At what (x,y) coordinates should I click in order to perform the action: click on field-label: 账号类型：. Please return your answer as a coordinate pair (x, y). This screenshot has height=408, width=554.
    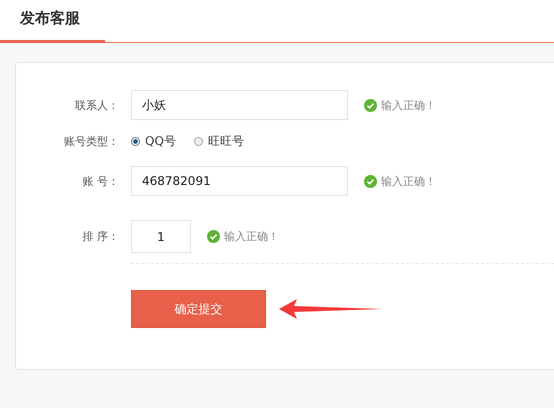
    Looking at the image, I should click on (91, 141).